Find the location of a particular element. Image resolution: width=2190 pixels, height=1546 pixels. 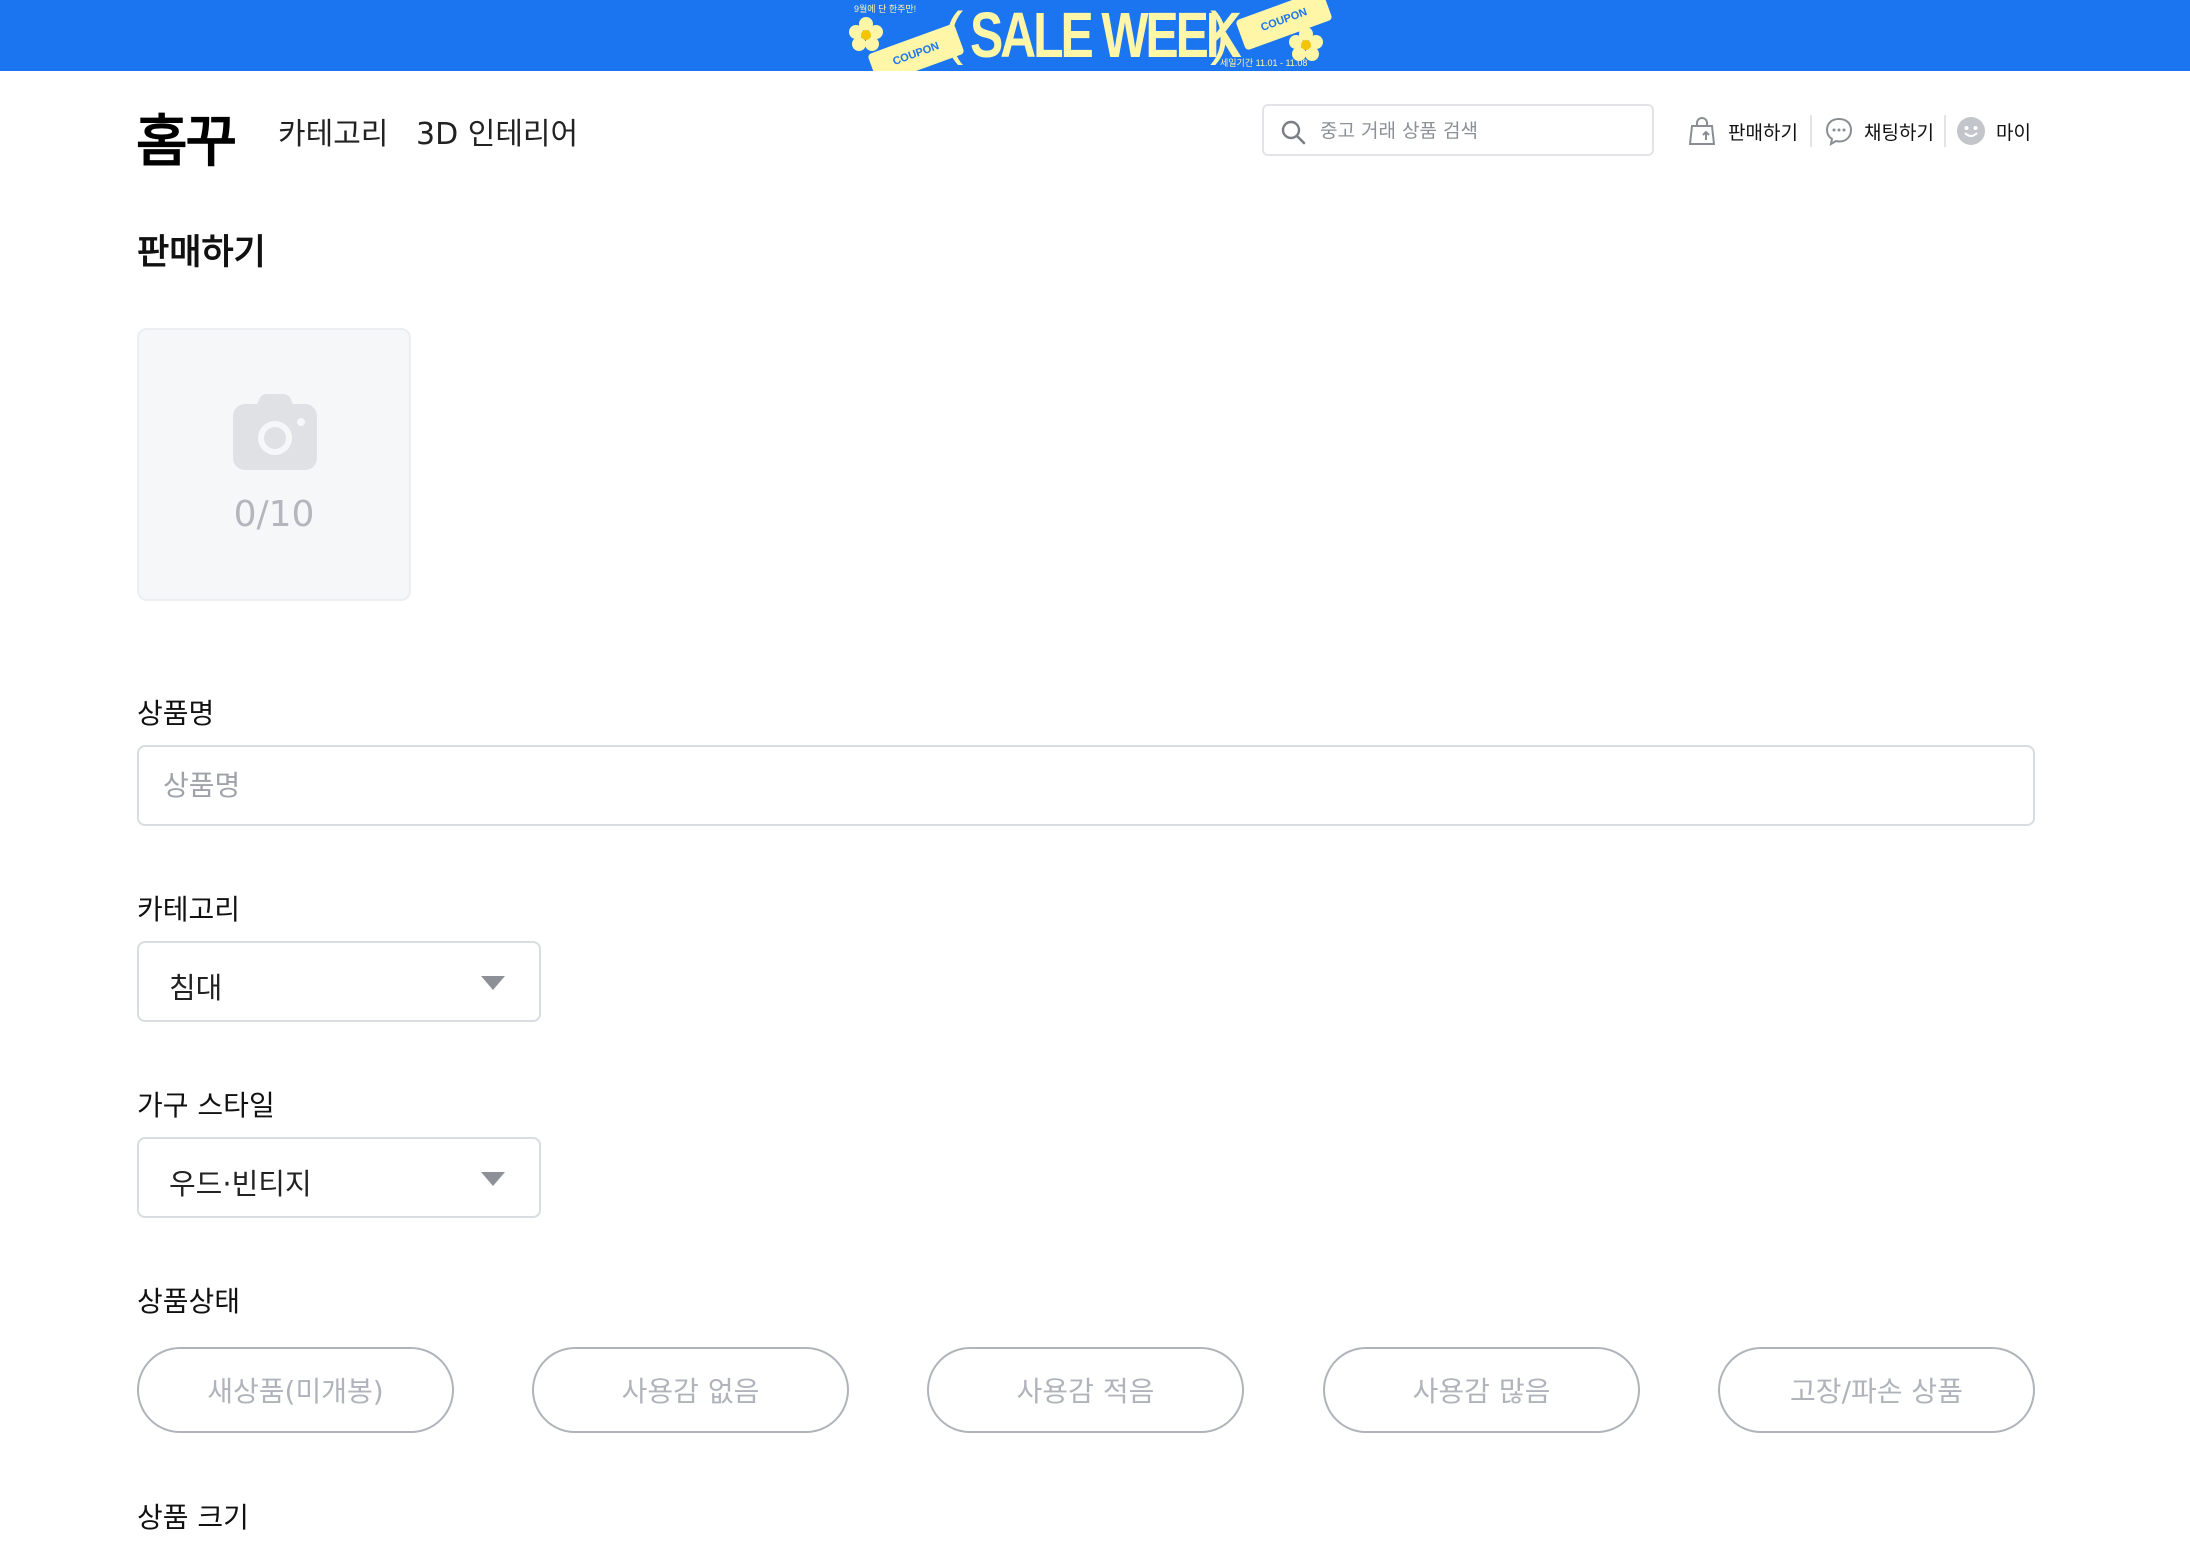

banner-small-bottom: 세일기간 11.01 - 11.08 is located at coordinates (1264, 63).